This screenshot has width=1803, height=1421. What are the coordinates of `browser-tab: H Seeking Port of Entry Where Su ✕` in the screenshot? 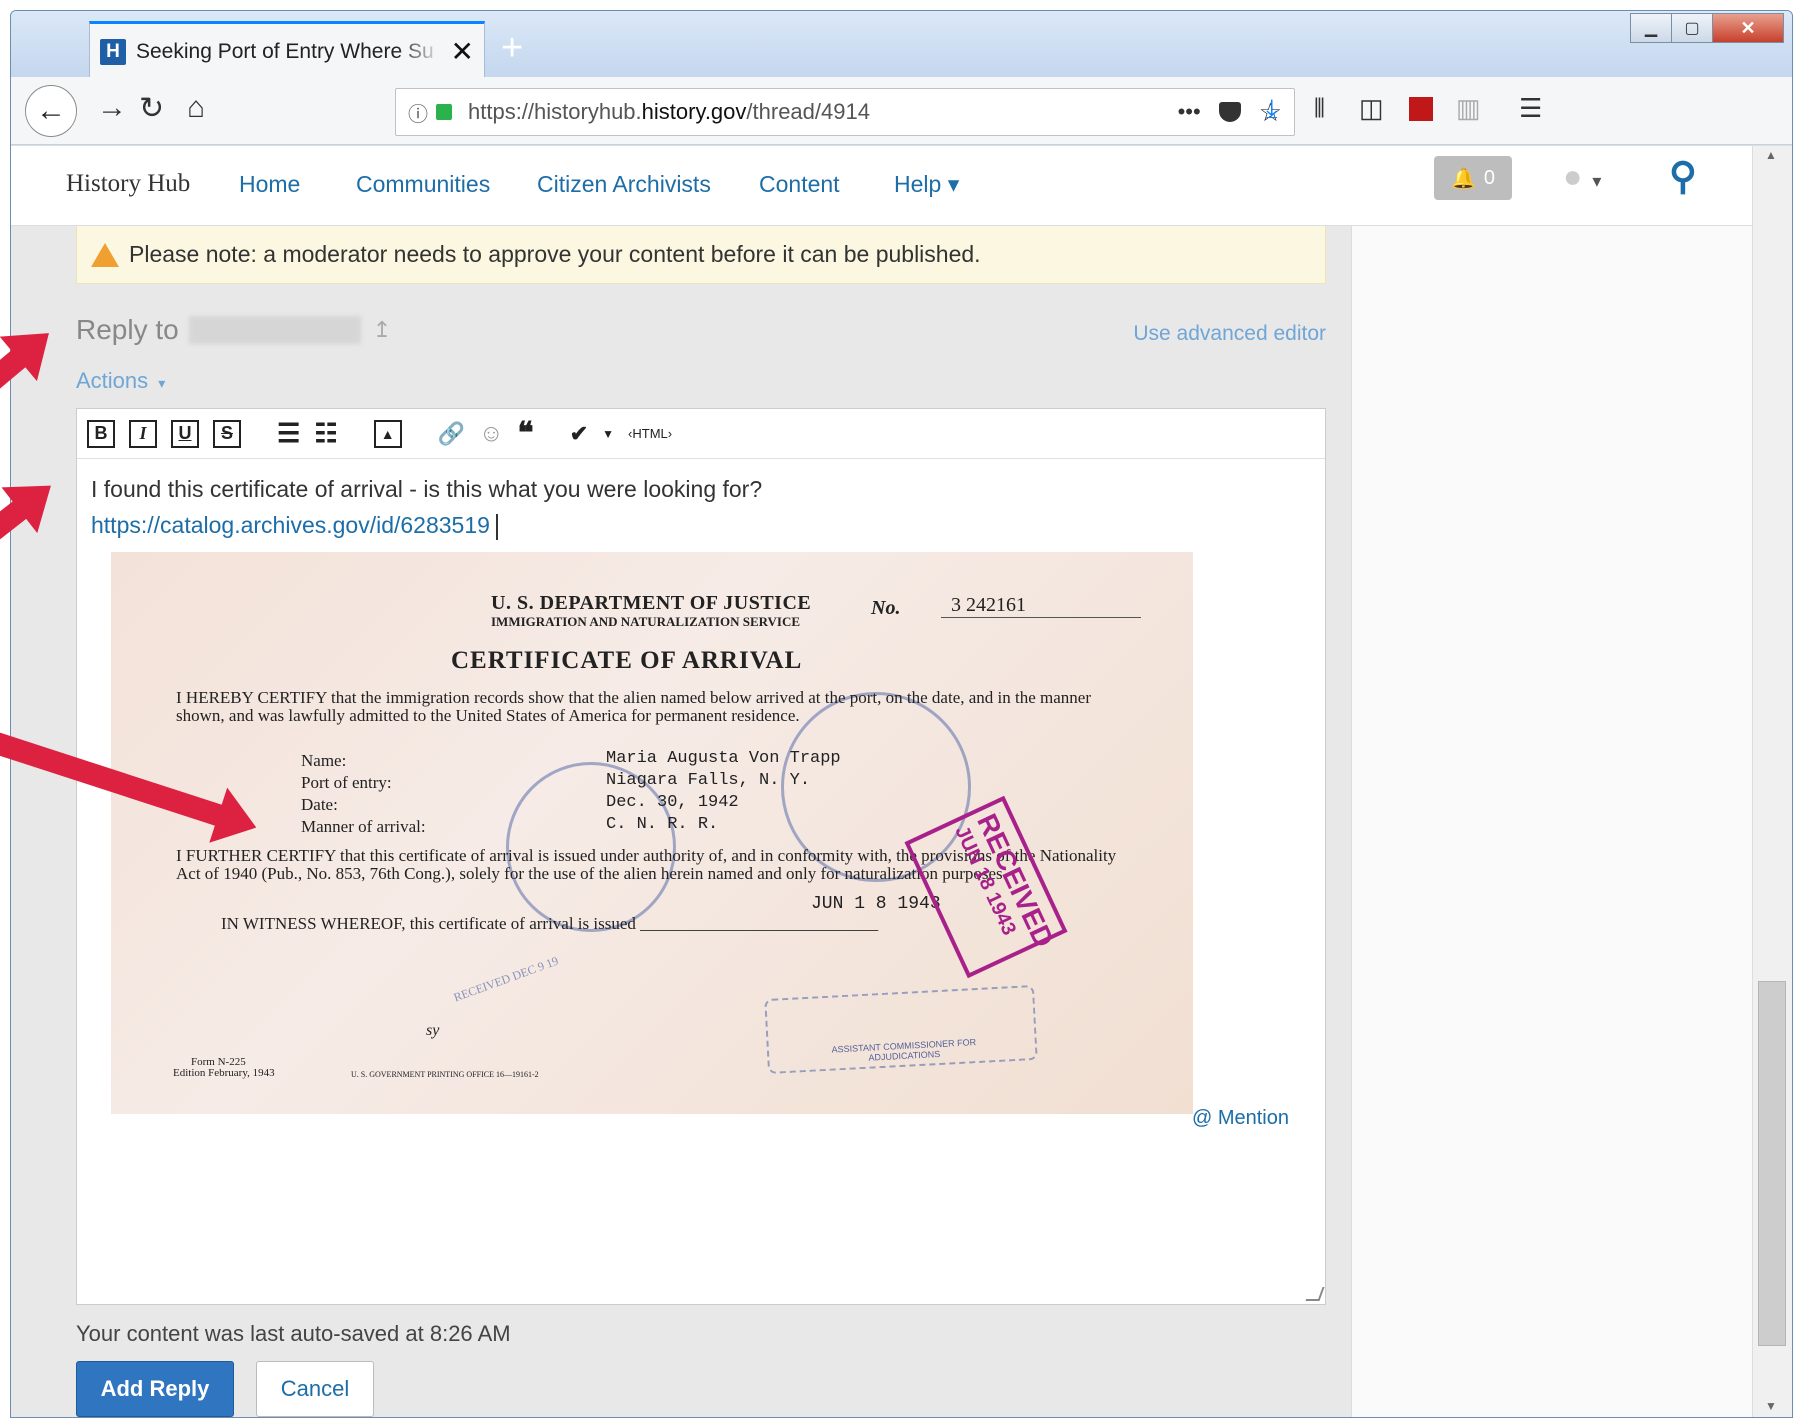 It's located at (287, 50).